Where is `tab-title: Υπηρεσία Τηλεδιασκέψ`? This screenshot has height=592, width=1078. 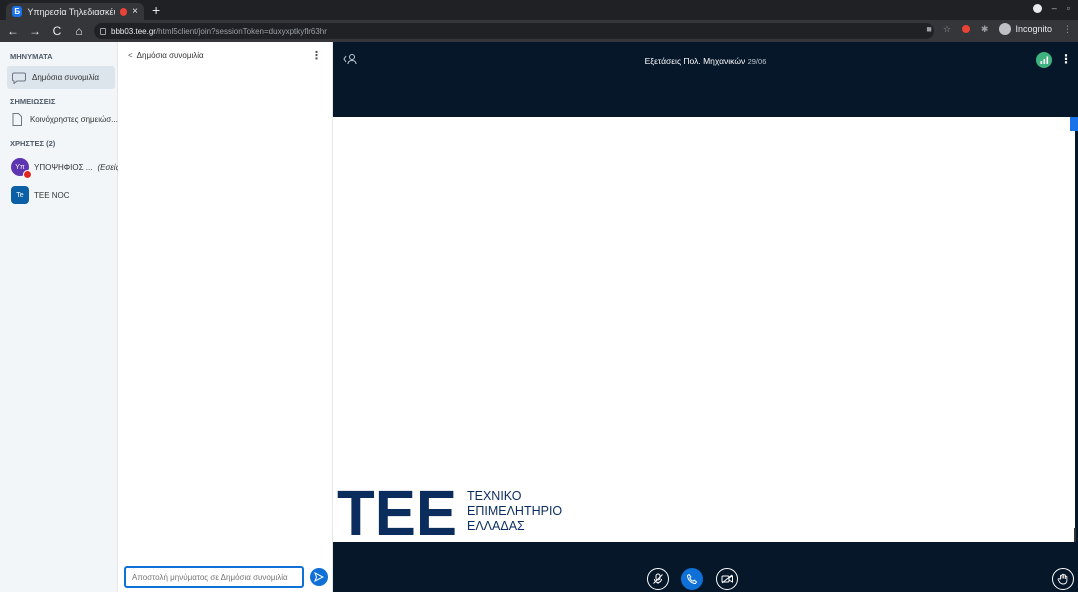 tab-title: Υπηρεσία Τηλεδιασκέψ is located at coordinates (71, 11).